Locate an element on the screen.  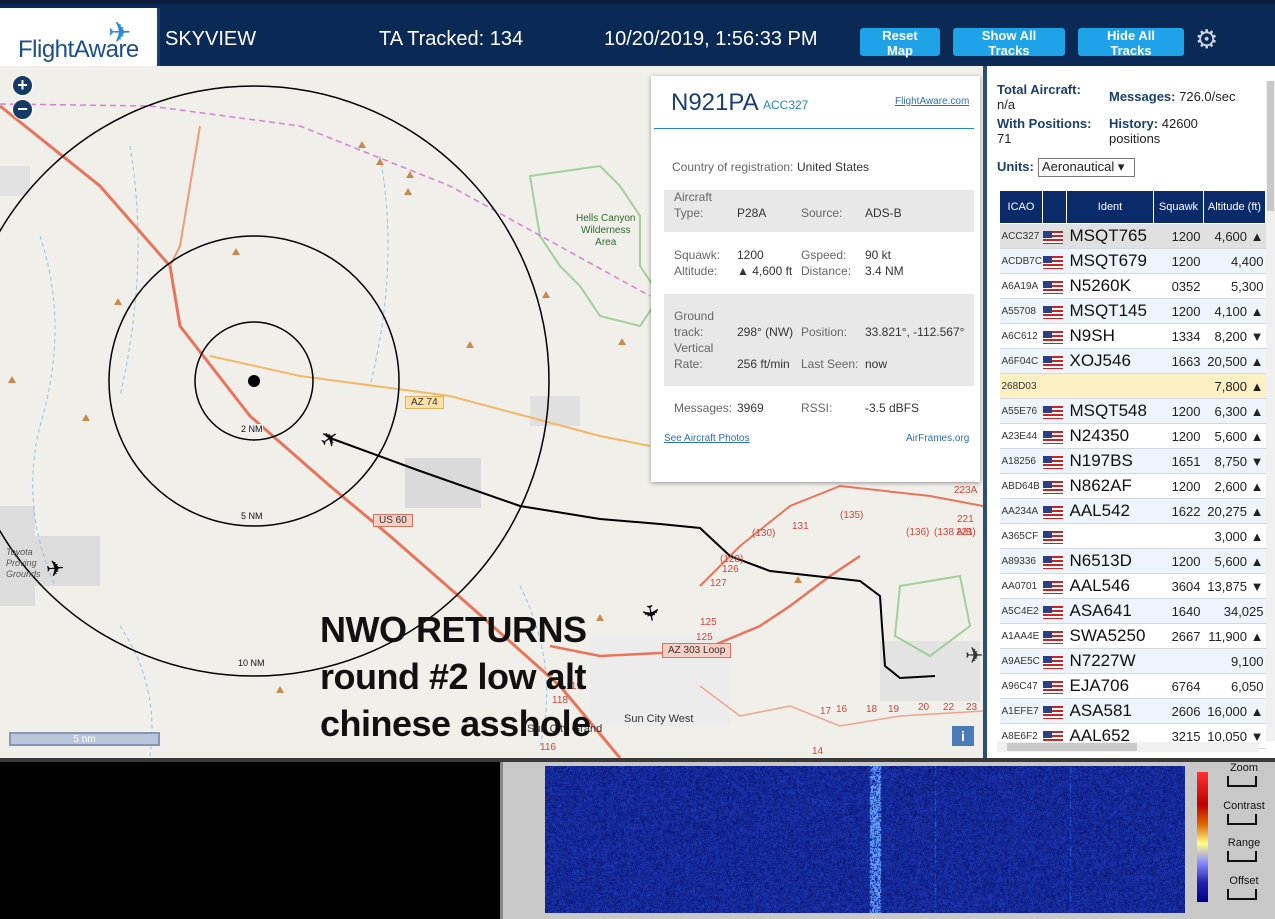
col-icao: ICAO is located at coordinates (1021, 207).